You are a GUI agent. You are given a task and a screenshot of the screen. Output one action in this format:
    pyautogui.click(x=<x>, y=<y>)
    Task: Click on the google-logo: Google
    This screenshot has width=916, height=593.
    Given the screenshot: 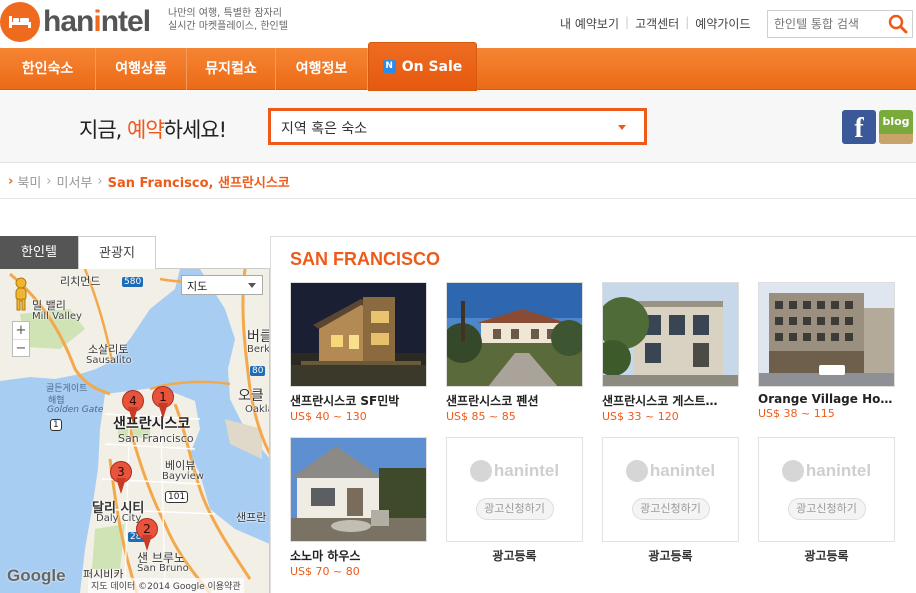 What is the action you would take?
    pyautogui.click(x=36, y=576)
    